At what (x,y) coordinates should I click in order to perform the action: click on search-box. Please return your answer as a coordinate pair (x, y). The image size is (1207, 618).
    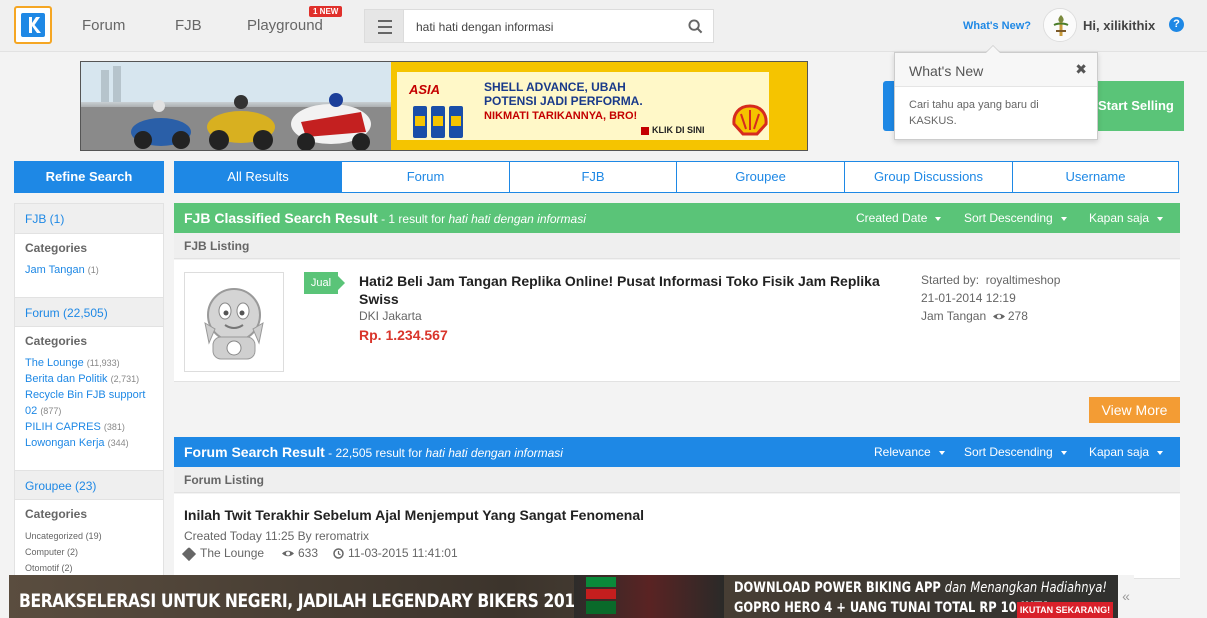
    Looking at the image, I should click on (559, 26).